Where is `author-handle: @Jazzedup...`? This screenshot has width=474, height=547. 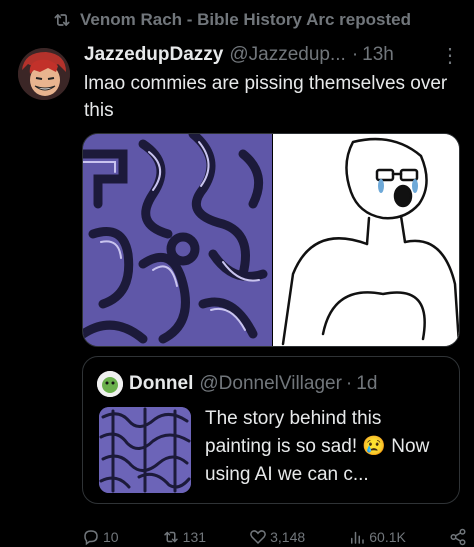 author-handle: @Jazzedup... is located at coordinates (287, 55).